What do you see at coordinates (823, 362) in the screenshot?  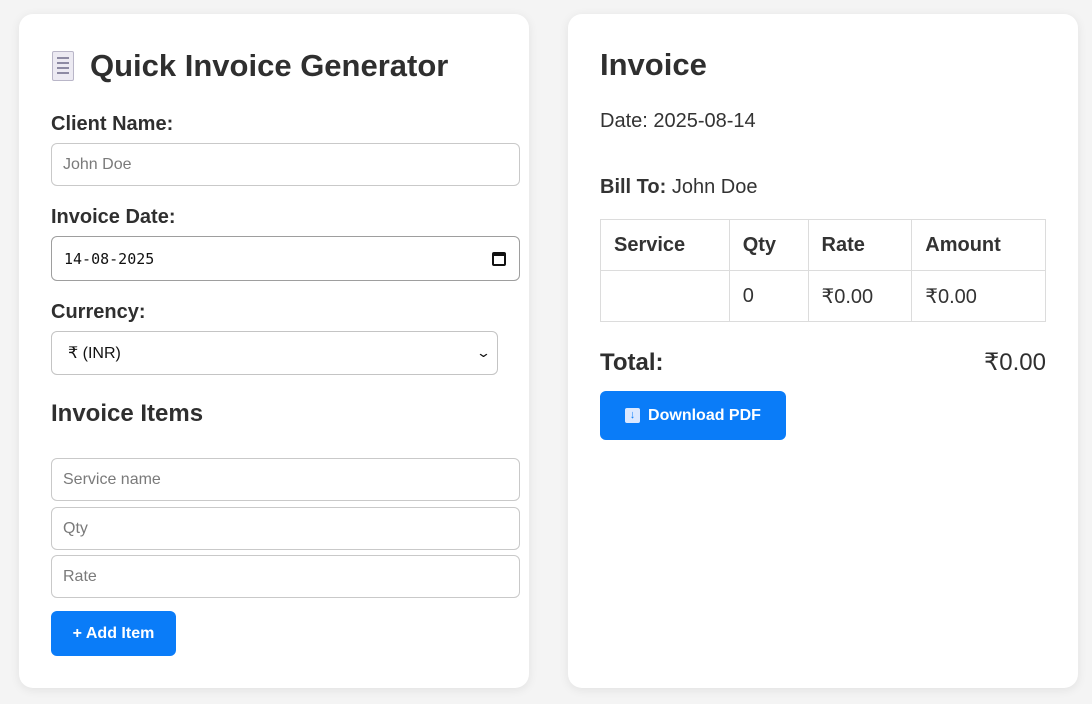 I see `total-row: Total: ₹0.00` at bounding box center [823, 362].